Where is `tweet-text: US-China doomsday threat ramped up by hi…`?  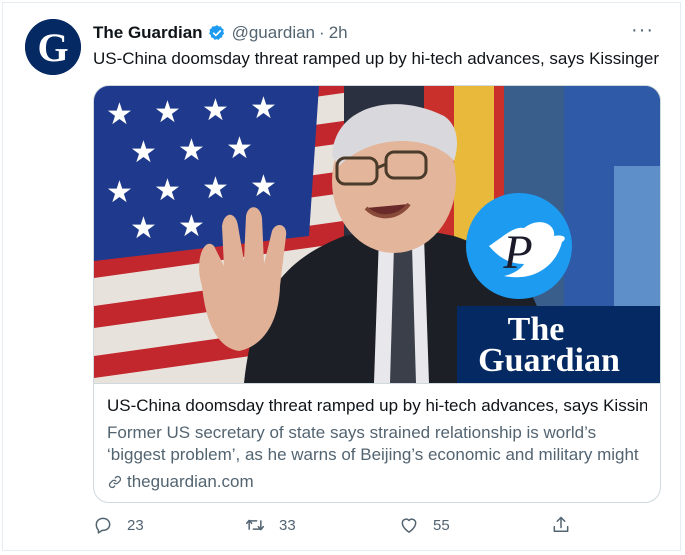
tweet-text: US-China doomsday threat ramped up by hi… is located at coordinates (376, 58).